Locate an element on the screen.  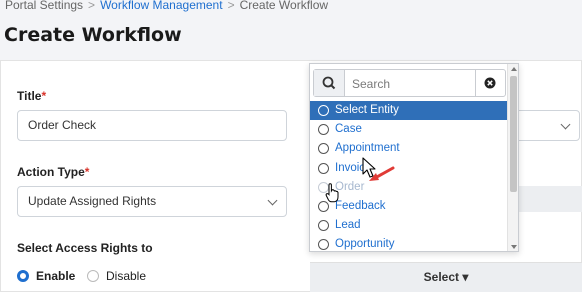
option-case: Case is located at coordinates (408, 129).